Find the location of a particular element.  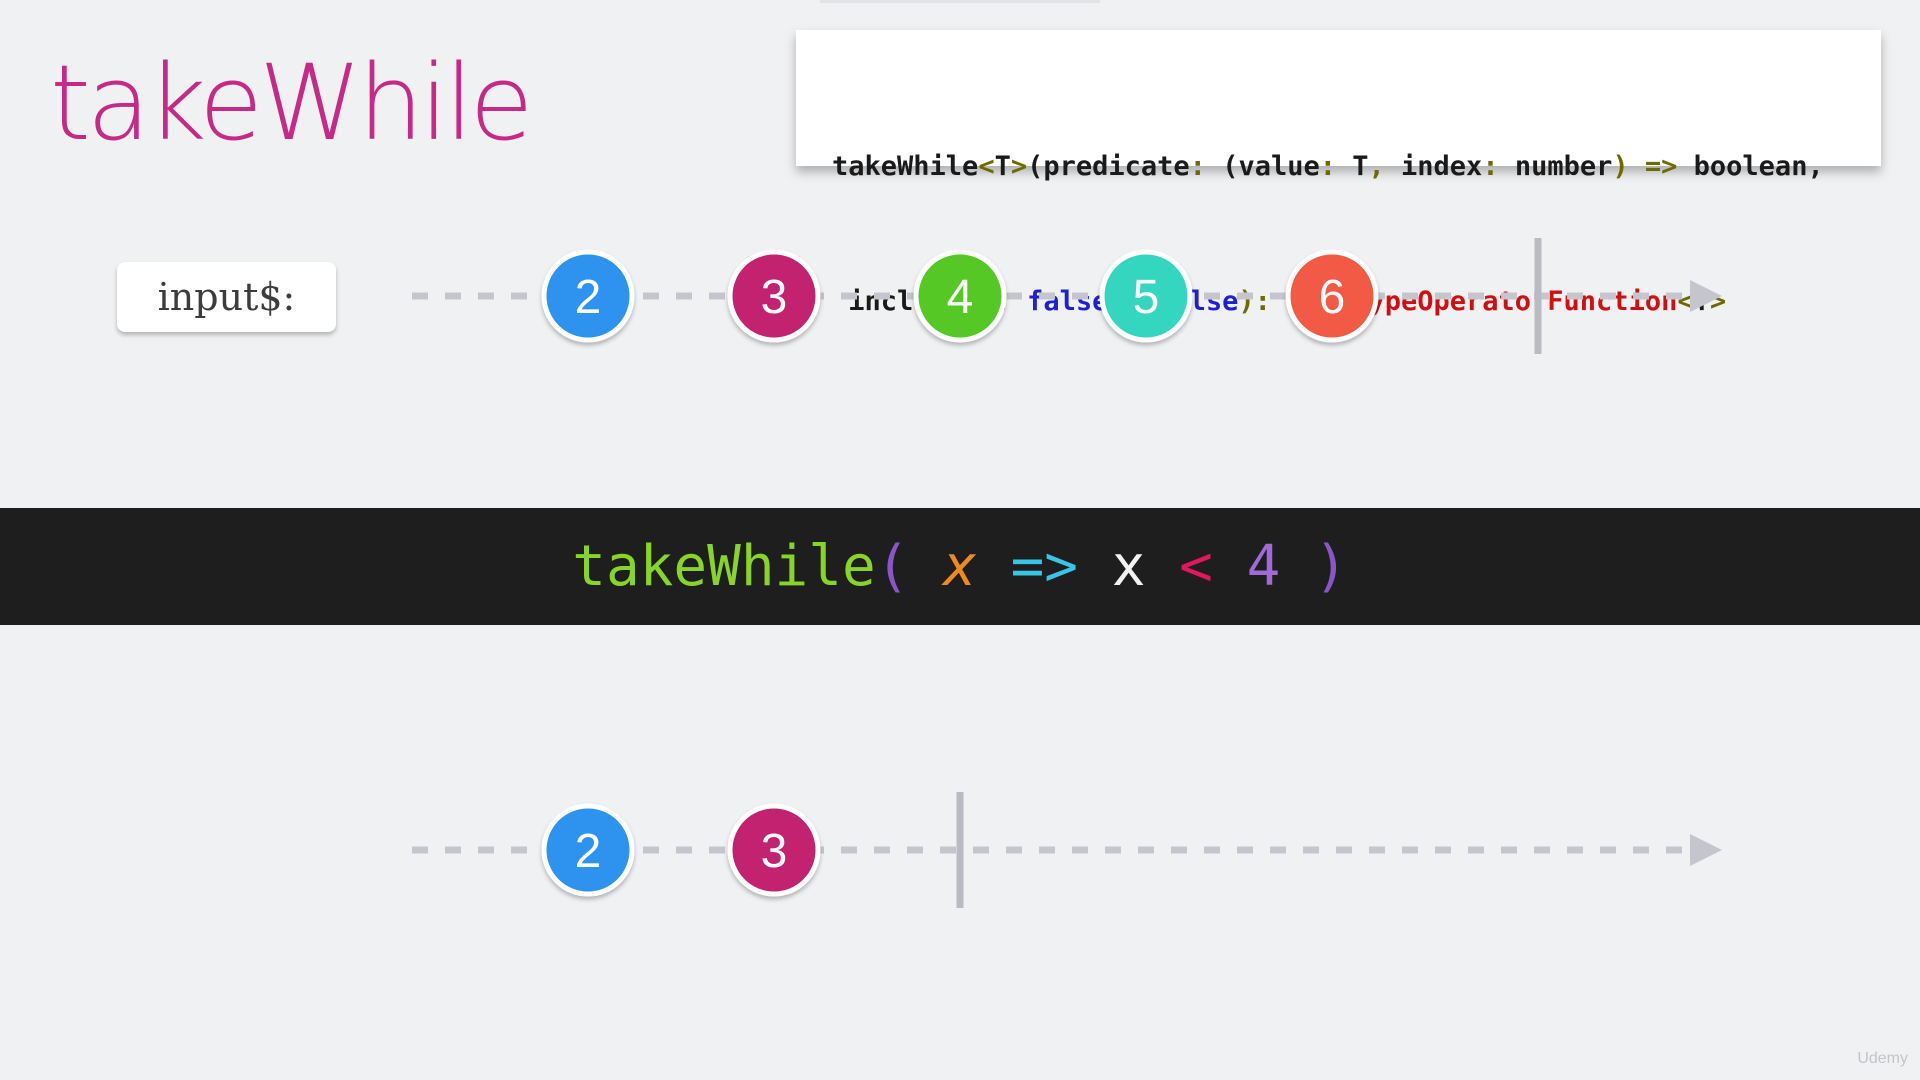

input-marble: 6 is located at coordinates (1332, 296).